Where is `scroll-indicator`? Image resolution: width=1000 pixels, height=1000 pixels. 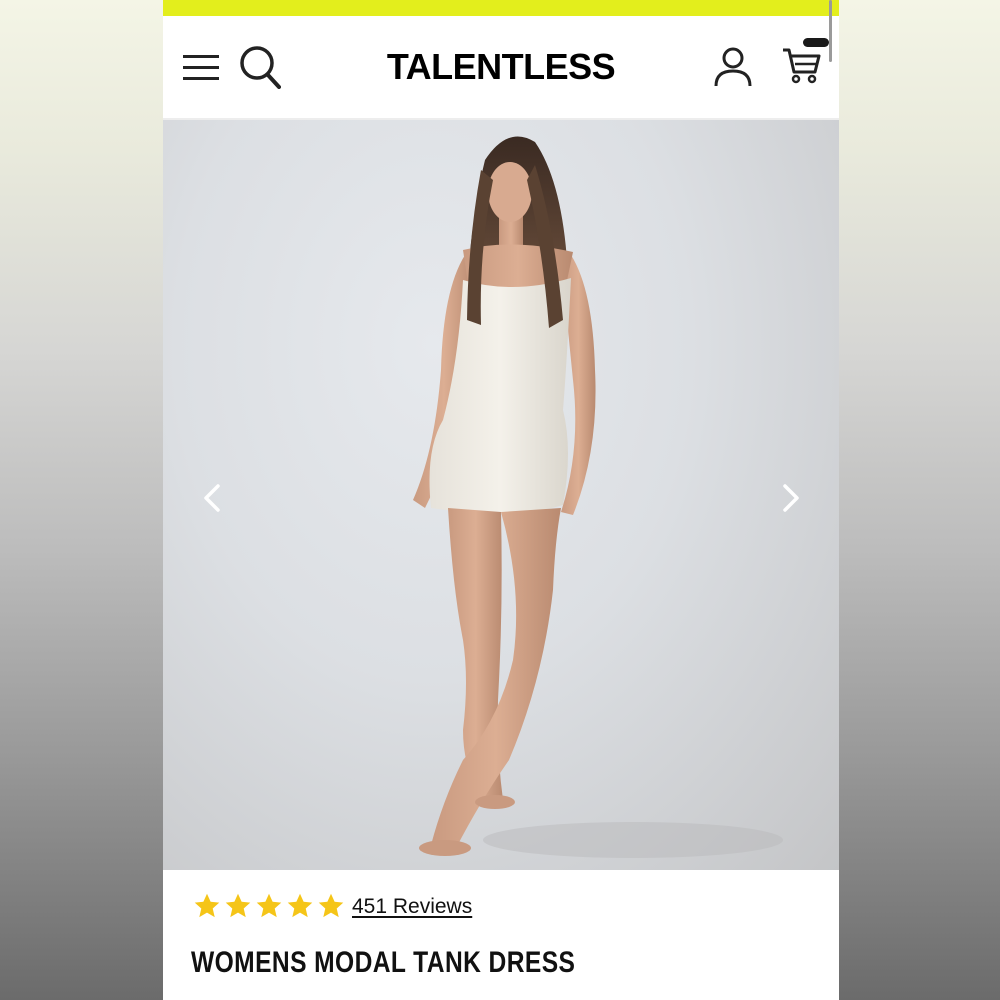
scroll-indicator is located at coordinates (830, 31).